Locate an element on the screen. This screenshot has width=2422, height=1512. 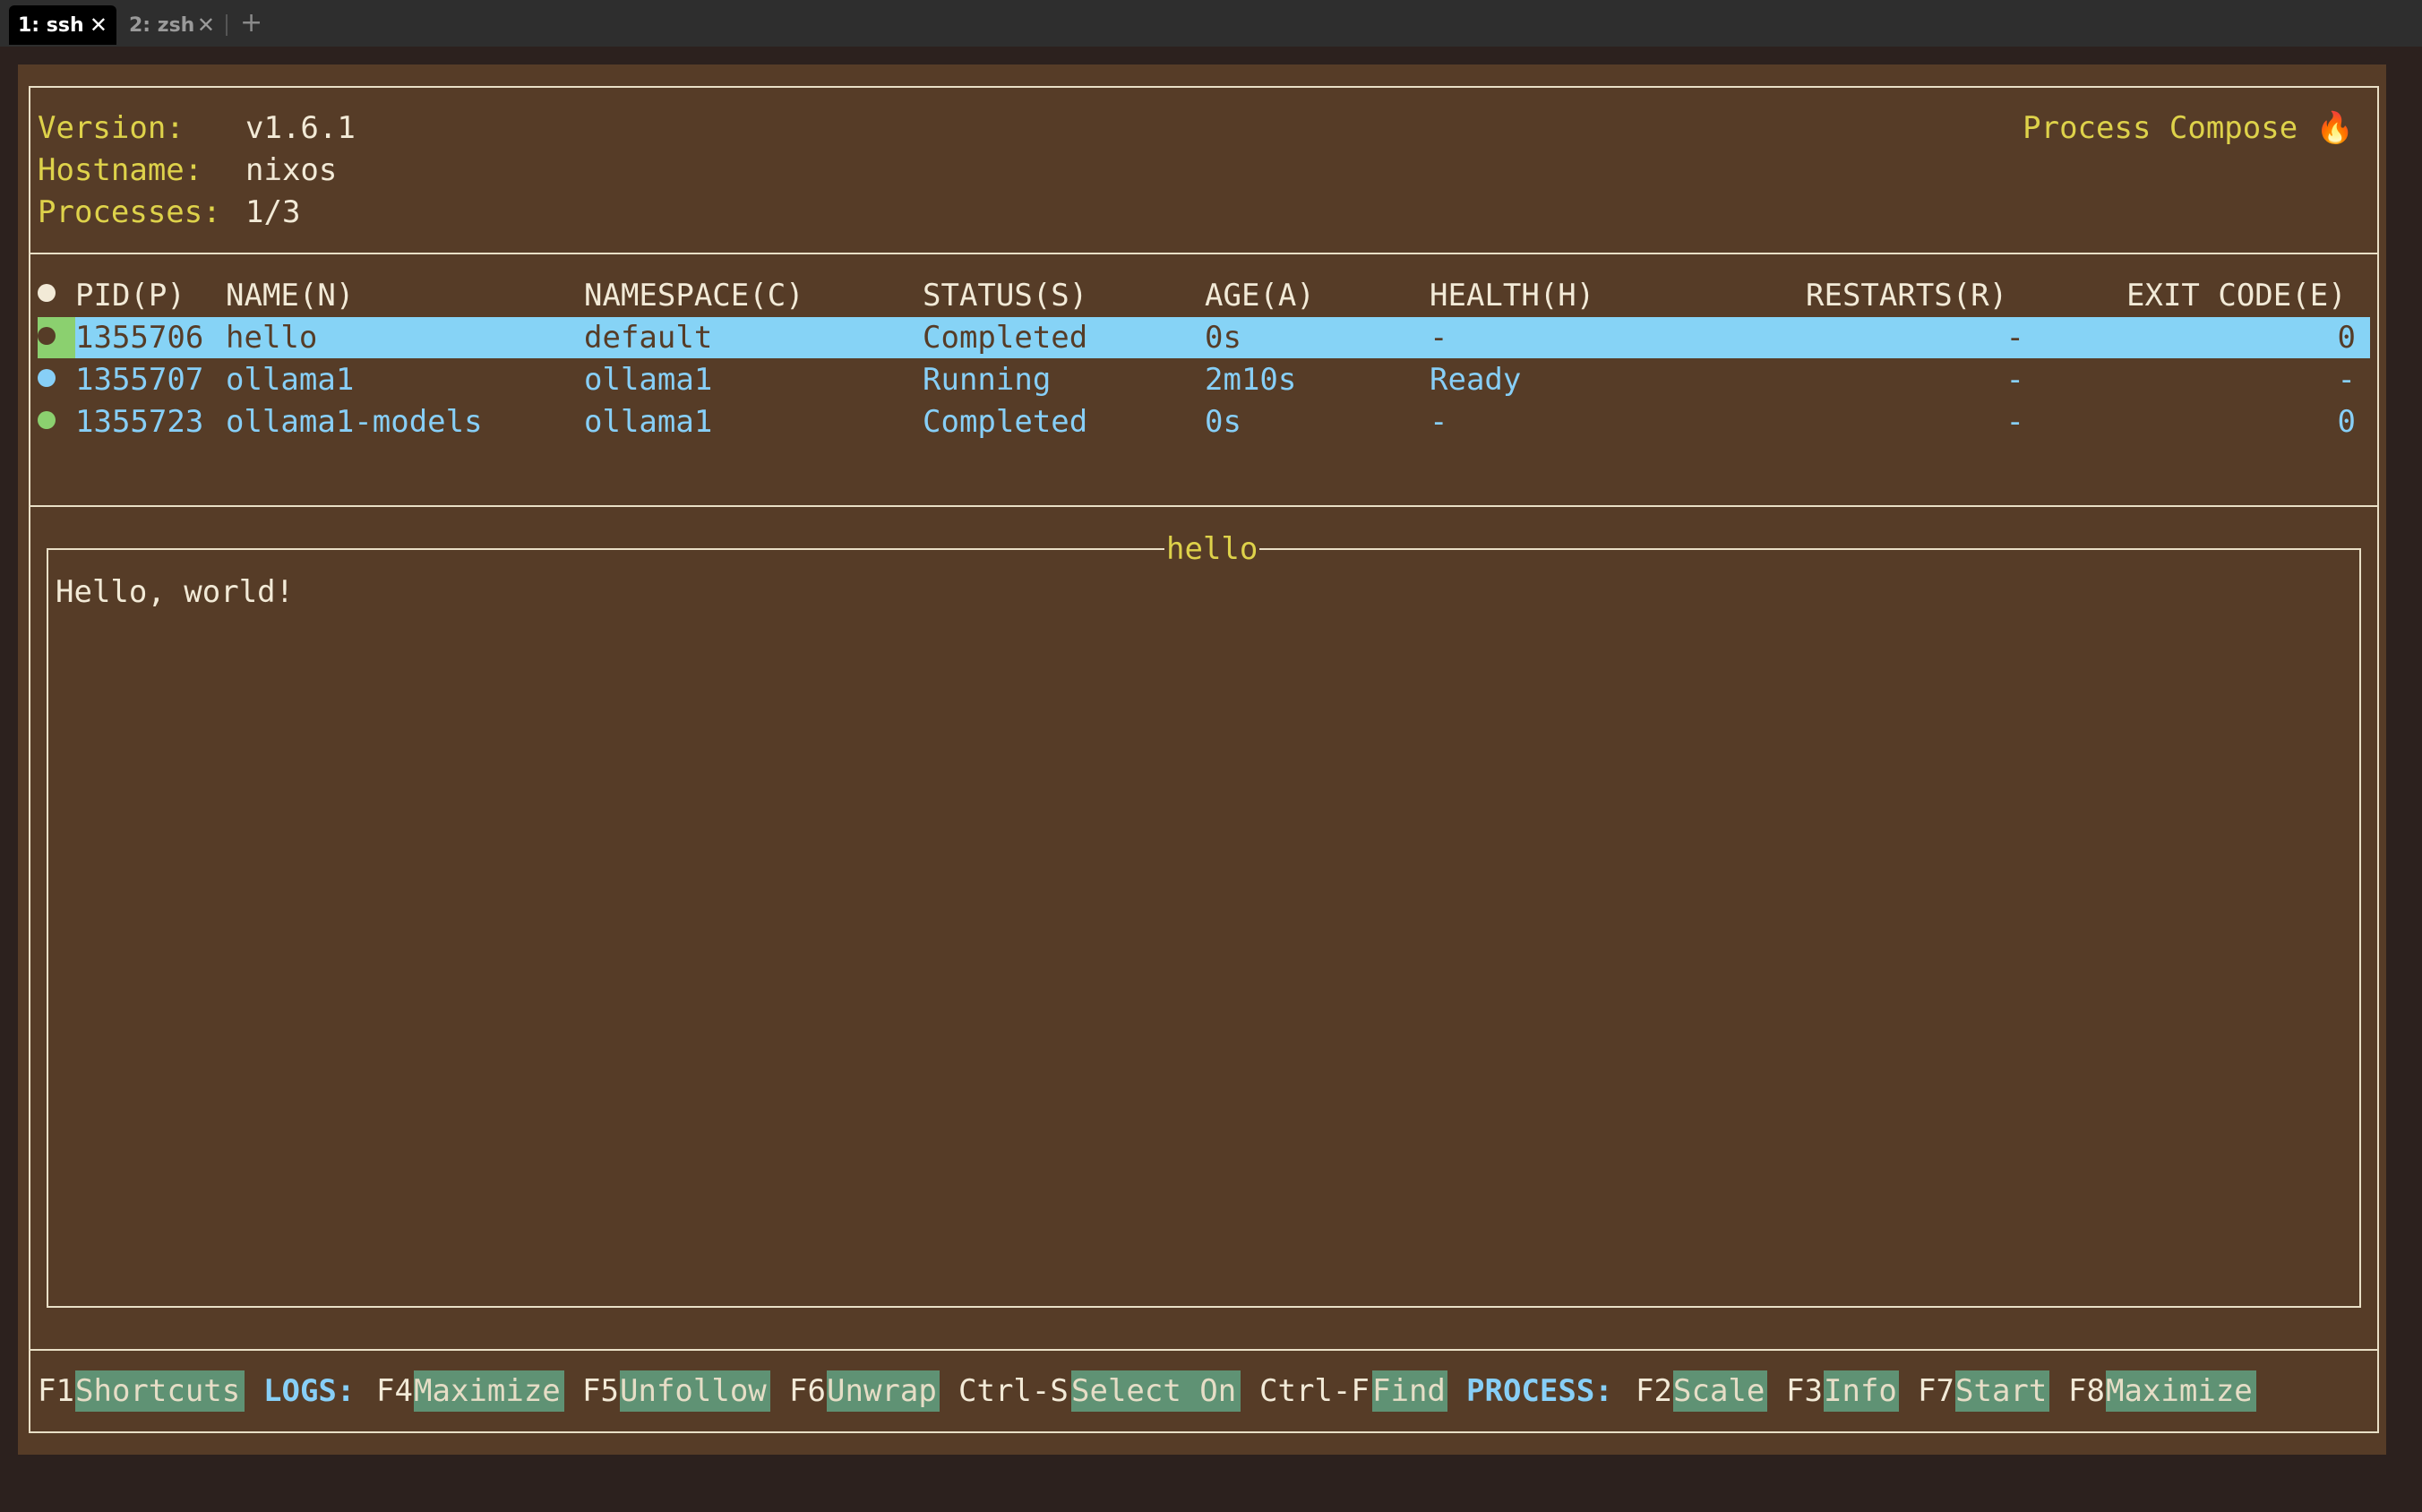
info-separator is located at coordinates (1204, 253).